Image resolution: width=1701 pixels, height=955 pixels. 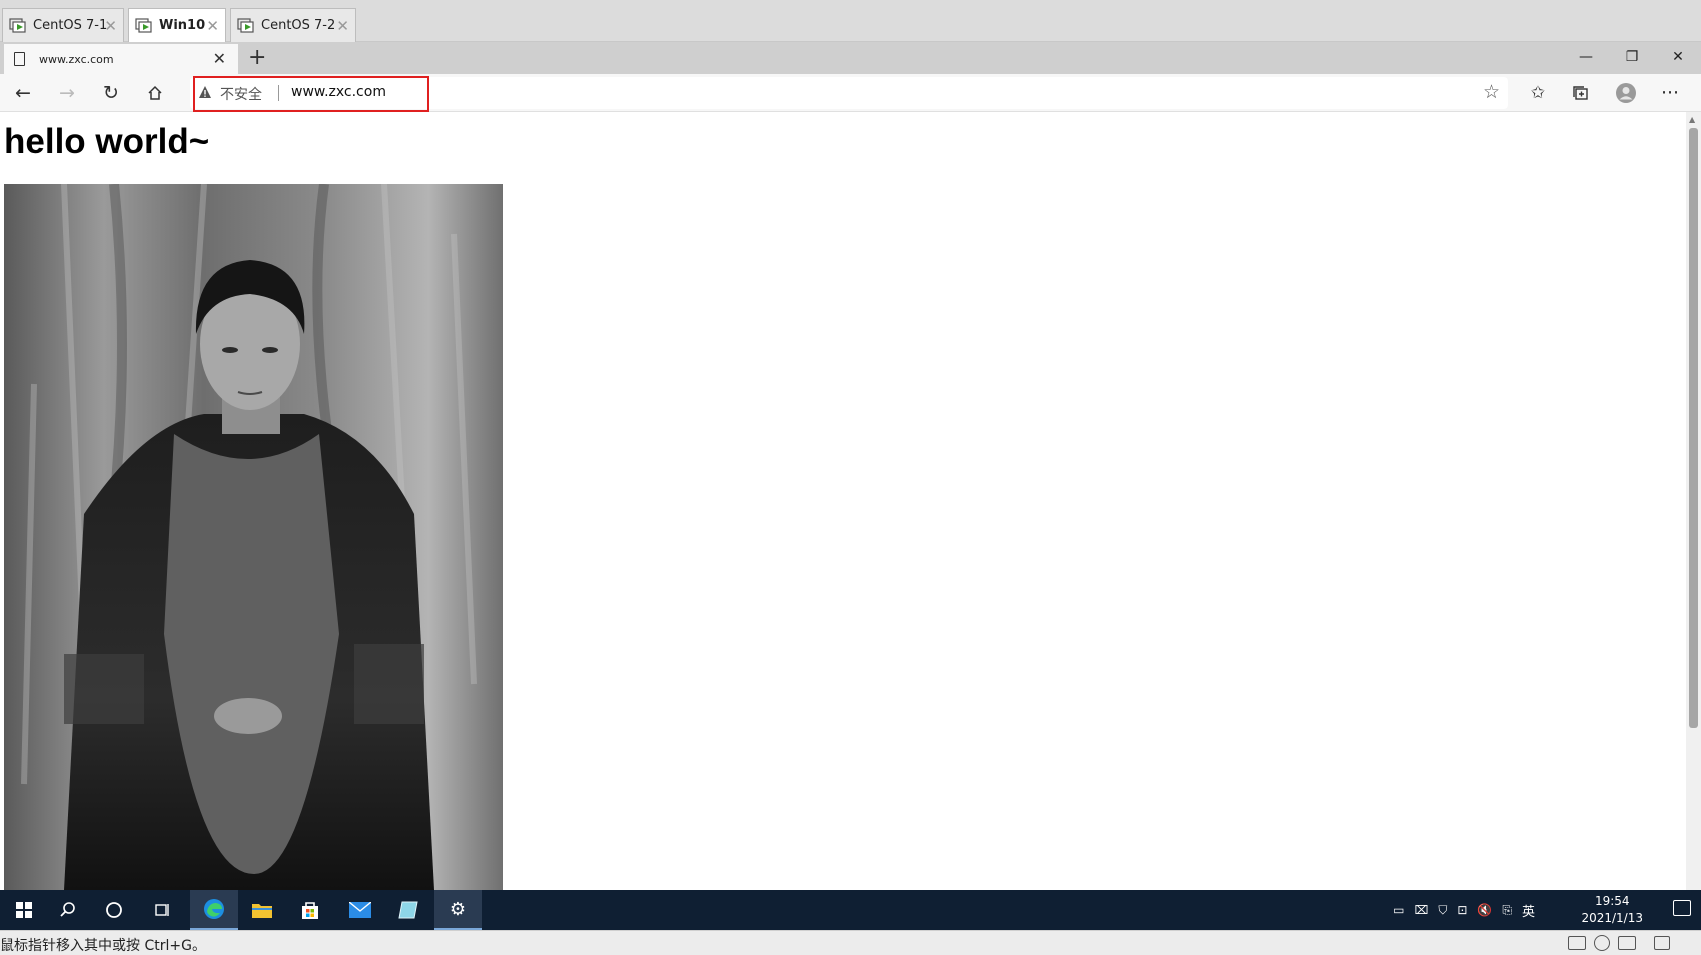 I want to click on network-icon: ⊡, so click(x=1462, y=910).